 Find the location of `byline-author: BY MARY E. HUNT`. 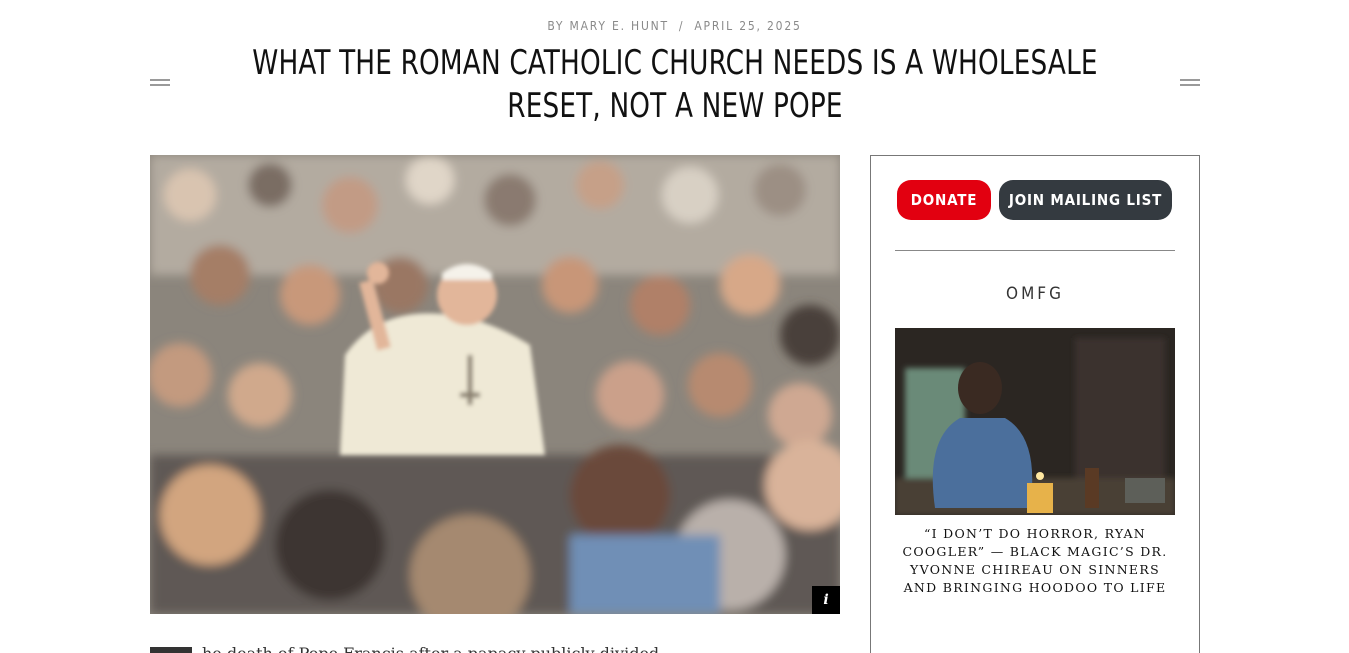

byline-author: BY MARY E. HUNT is located at coordinates (608, 26).